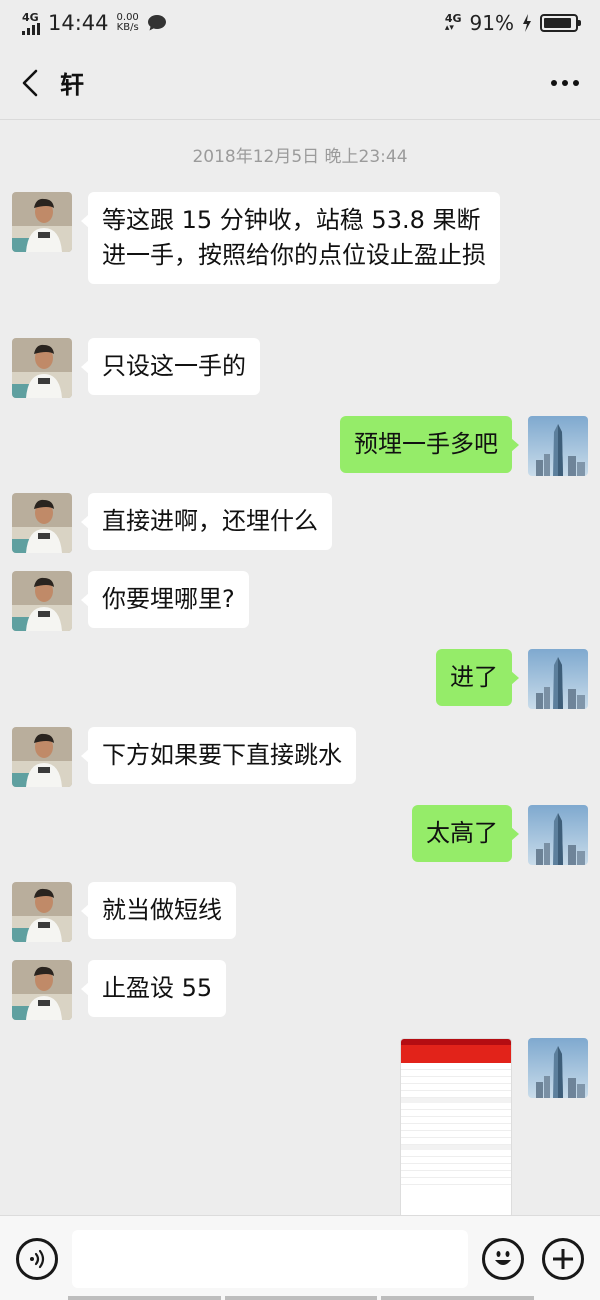 The image size is (600, 1300). What do you see at coordinates (301, 1298) in the screenshot?
I see `navigation-hint-bar` at bounding box center [301, 1298].